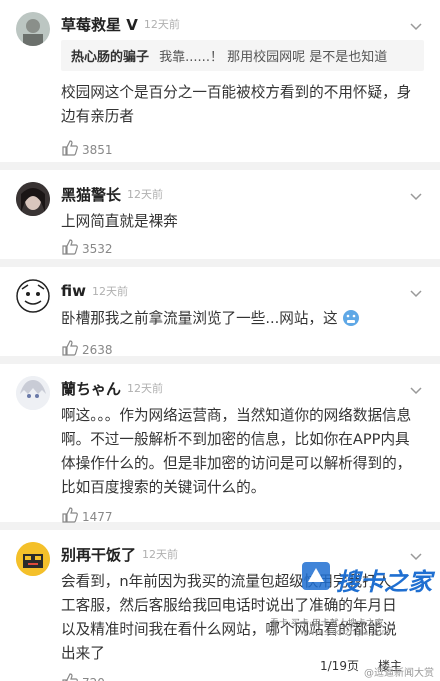 The image size is (440, 681). Describe the element at coordinates (220, 214) in the screenshot. I see `comment-item: 黑猫警长 12天前 上网简直就是裸奔 3532` at that location.